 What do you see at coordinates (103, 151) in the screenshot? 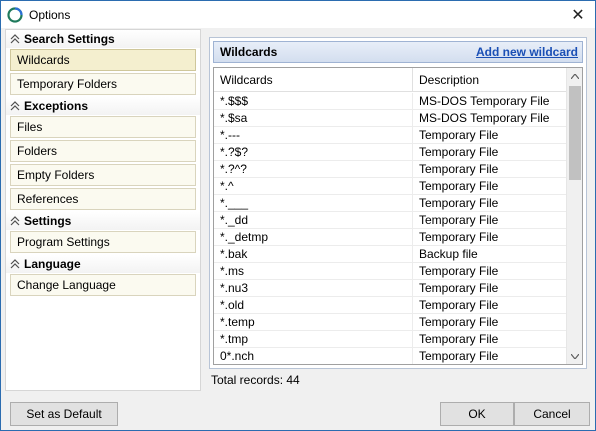
I see `nav-item: Folders` at bounding box center [103, 151].